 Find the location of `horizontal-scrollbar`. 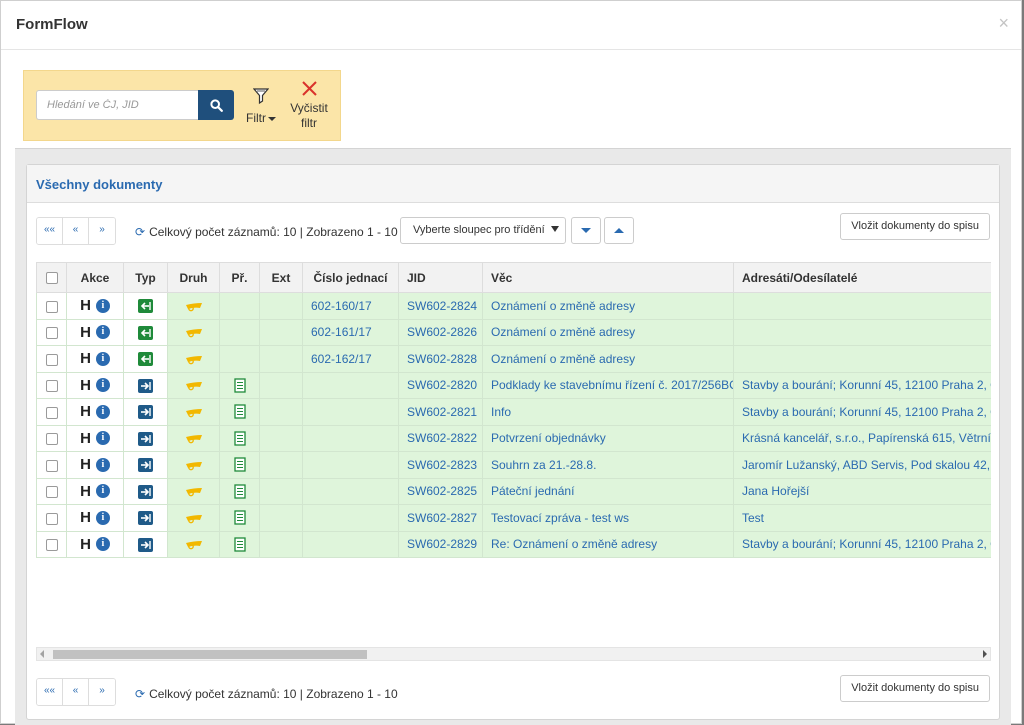

horizontal-scrollbar is located at coordinates (513, 654).